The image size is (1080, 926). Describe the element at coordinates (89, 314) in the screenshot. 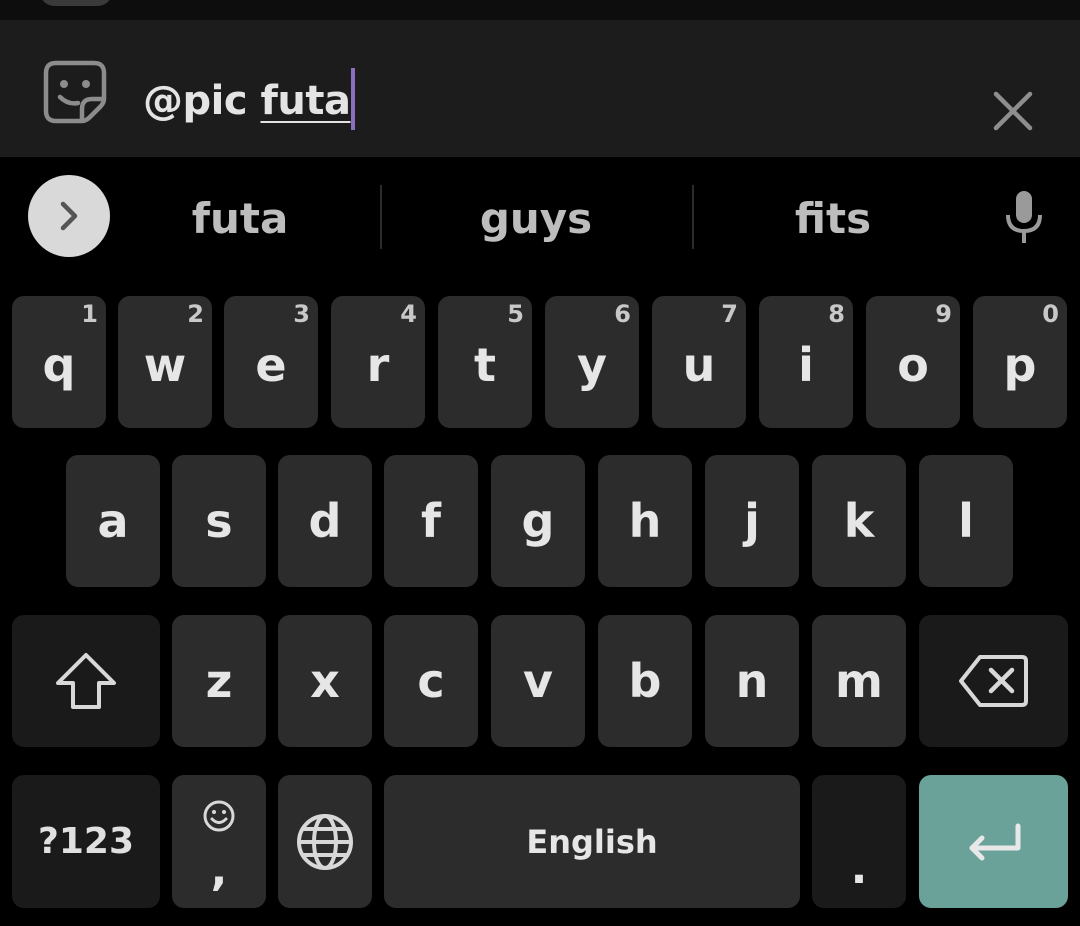

I see `key-hint: 1` at that location.